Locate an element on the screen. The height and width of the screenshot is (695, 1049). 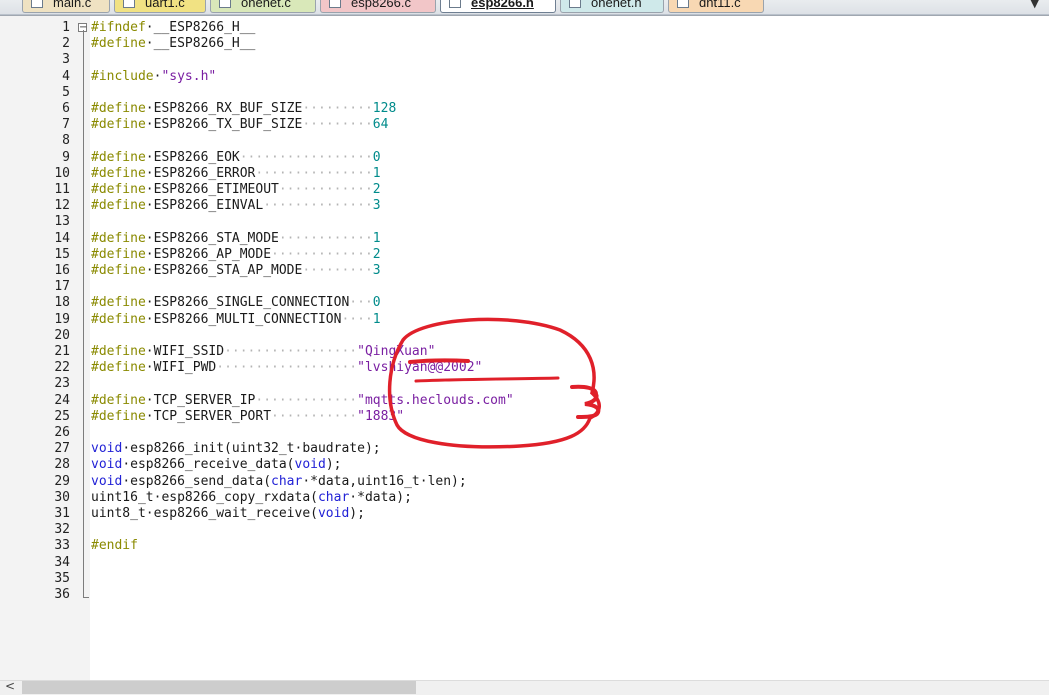
line-number: 18 is located at coordinates (62, 302).